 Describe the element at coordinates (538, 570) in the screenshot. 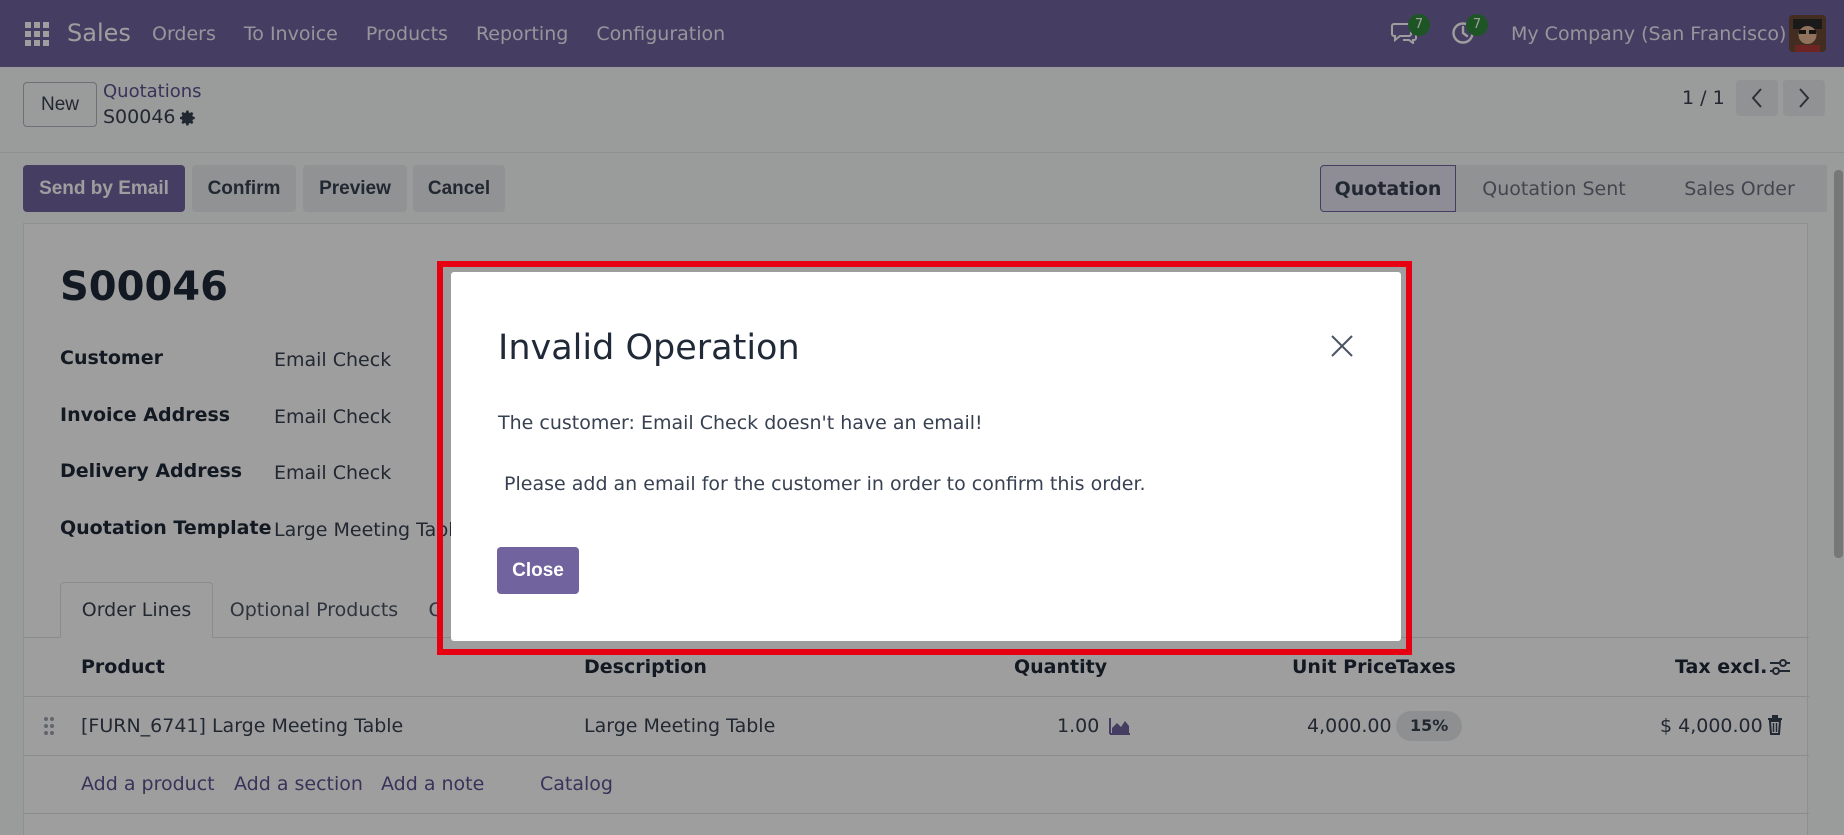

I see `dialog-close-button: Close` at that location.